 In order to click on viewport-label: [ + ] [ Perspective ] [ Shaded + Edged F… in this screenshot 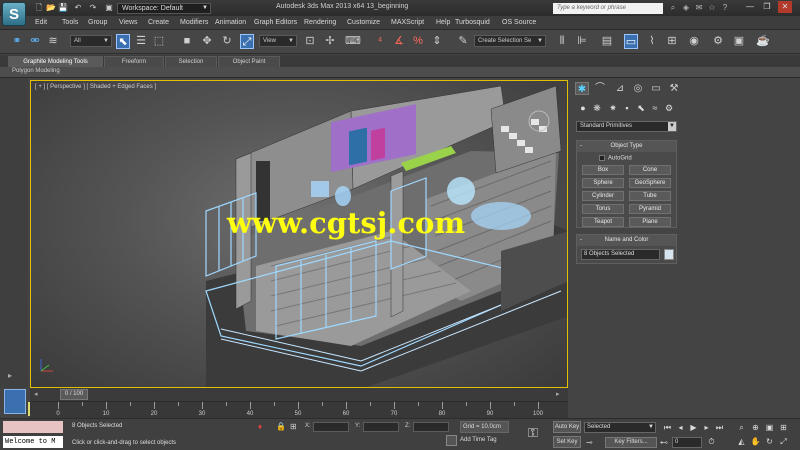, I will do `click(95, 87)`.